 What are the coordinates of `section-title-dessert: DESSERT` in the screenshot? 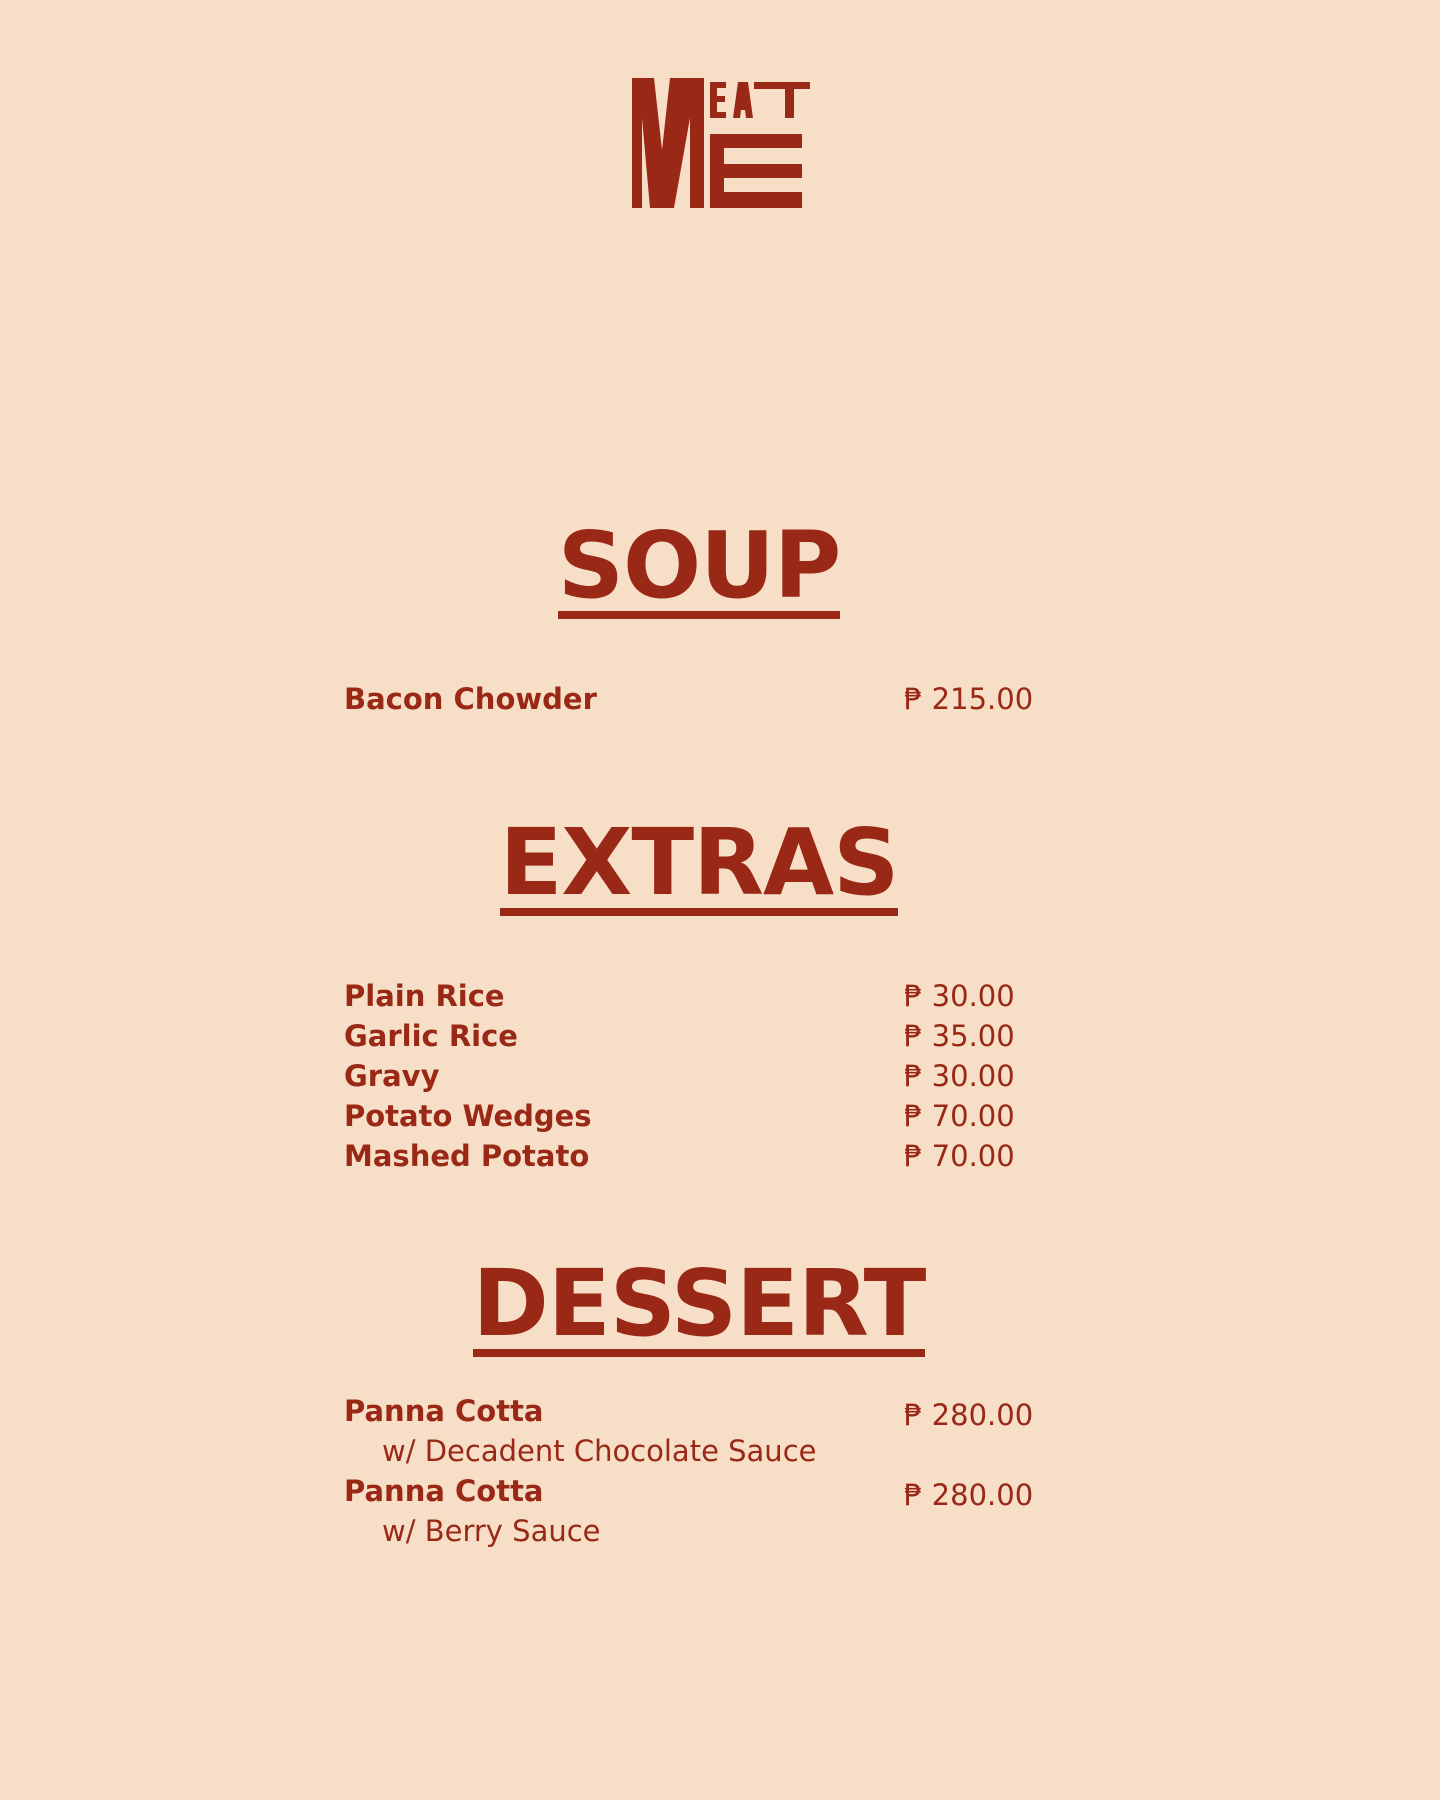 It's located at (699, 1303).